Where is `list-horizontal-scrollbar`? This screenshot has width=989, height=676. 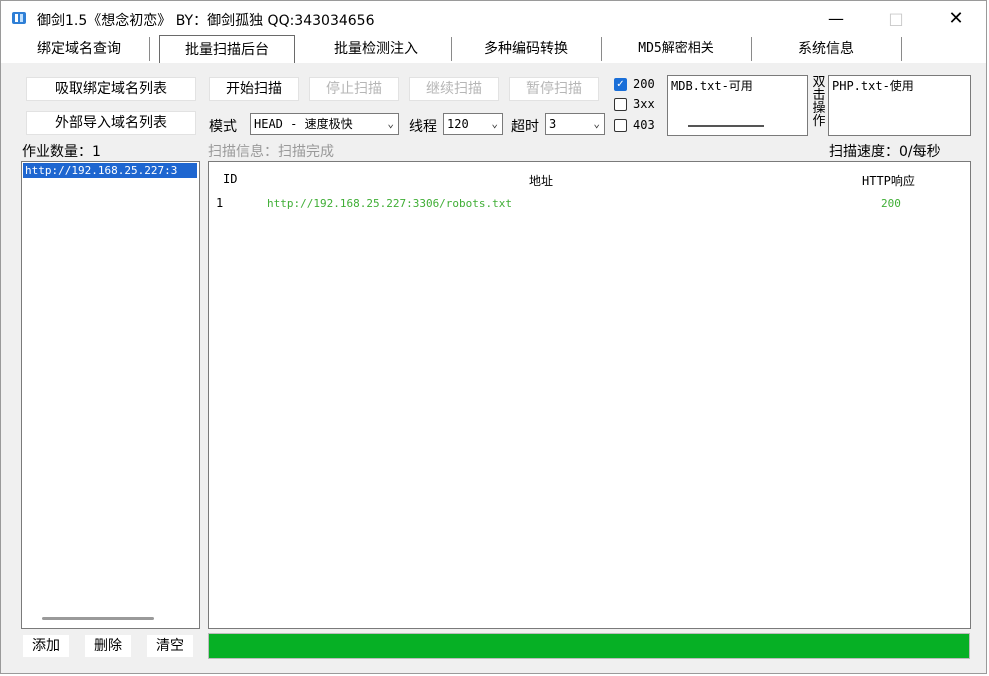 list-horizontal-scrollbar is located at coordinates (98, 618).